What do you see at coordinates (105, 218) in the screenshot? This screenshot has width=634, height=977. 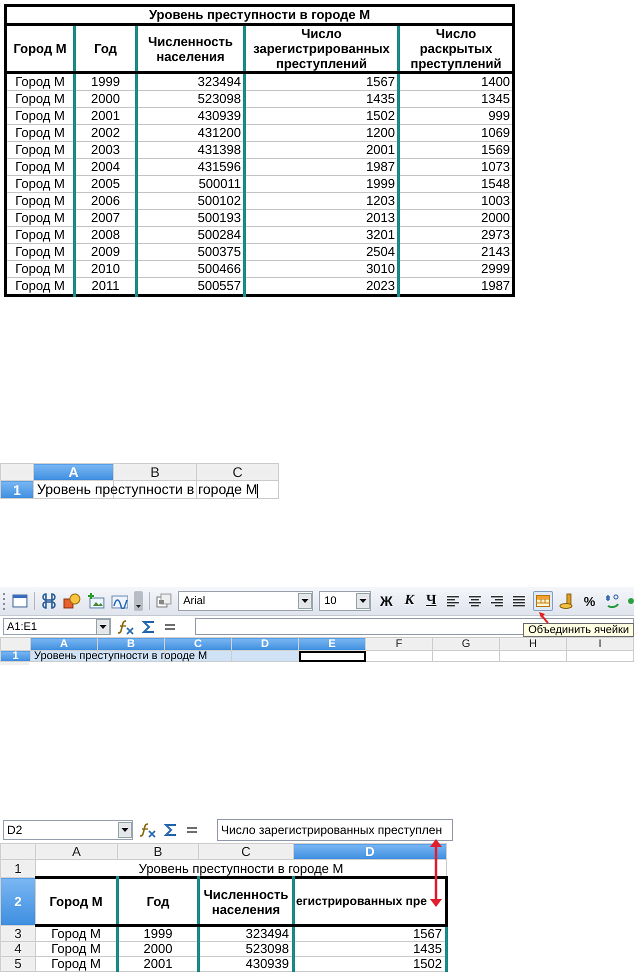 I see `table-cell: 2007` at bounding box center [105, 218].